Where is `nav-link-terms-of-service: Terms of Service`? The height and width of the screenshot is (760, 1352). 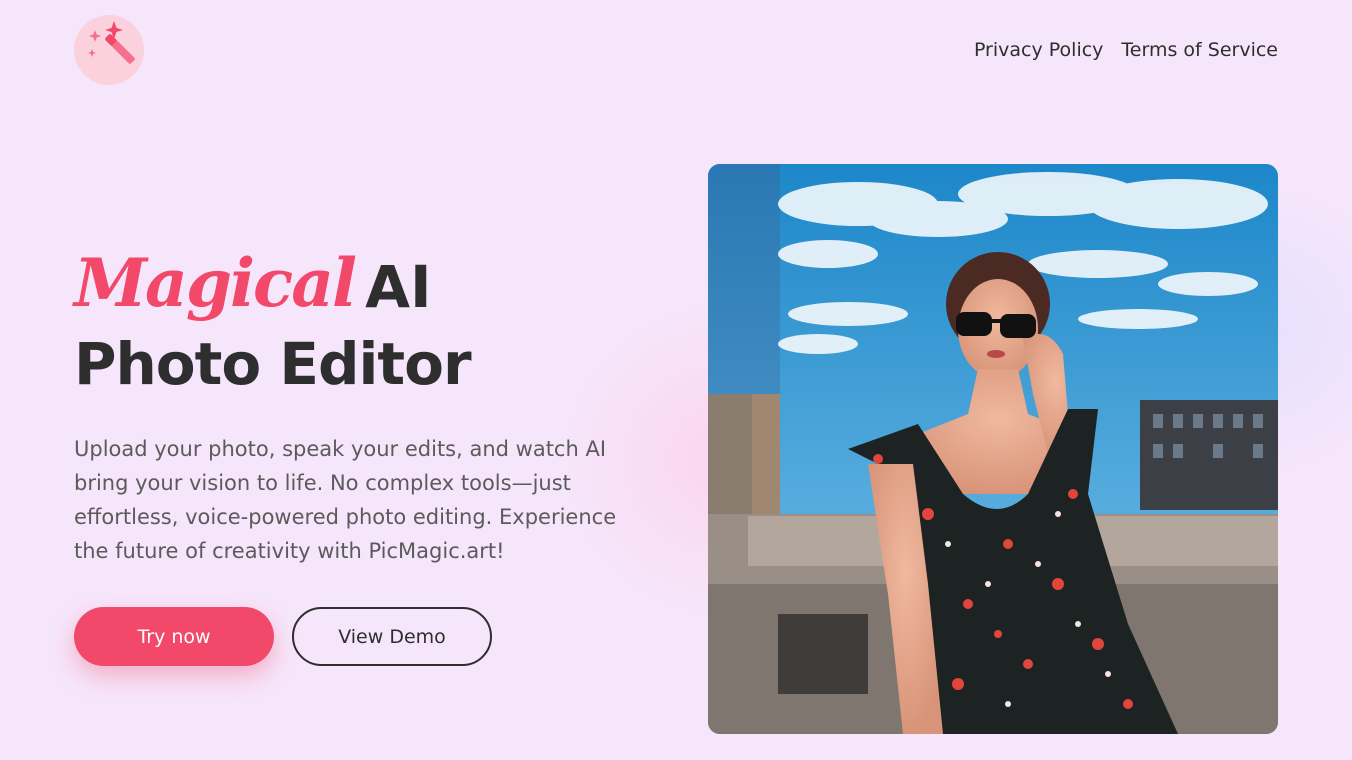 nav-link-terms-of-service: Terms of Service is located at coordinates (1199, 50).